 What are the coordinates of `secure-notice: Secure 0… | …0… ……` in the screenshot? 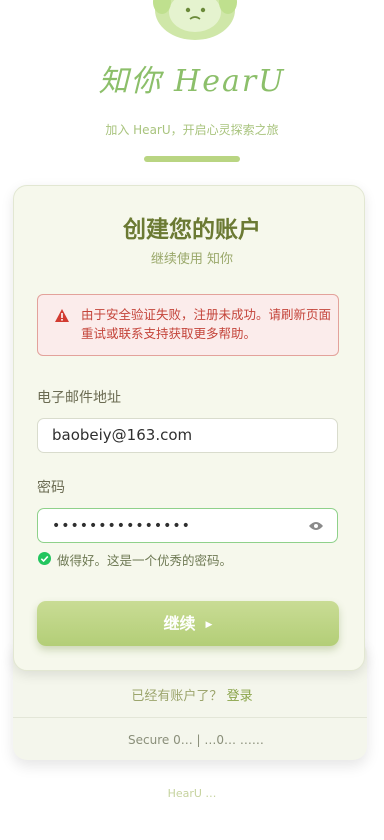 It's located at (196, 740).